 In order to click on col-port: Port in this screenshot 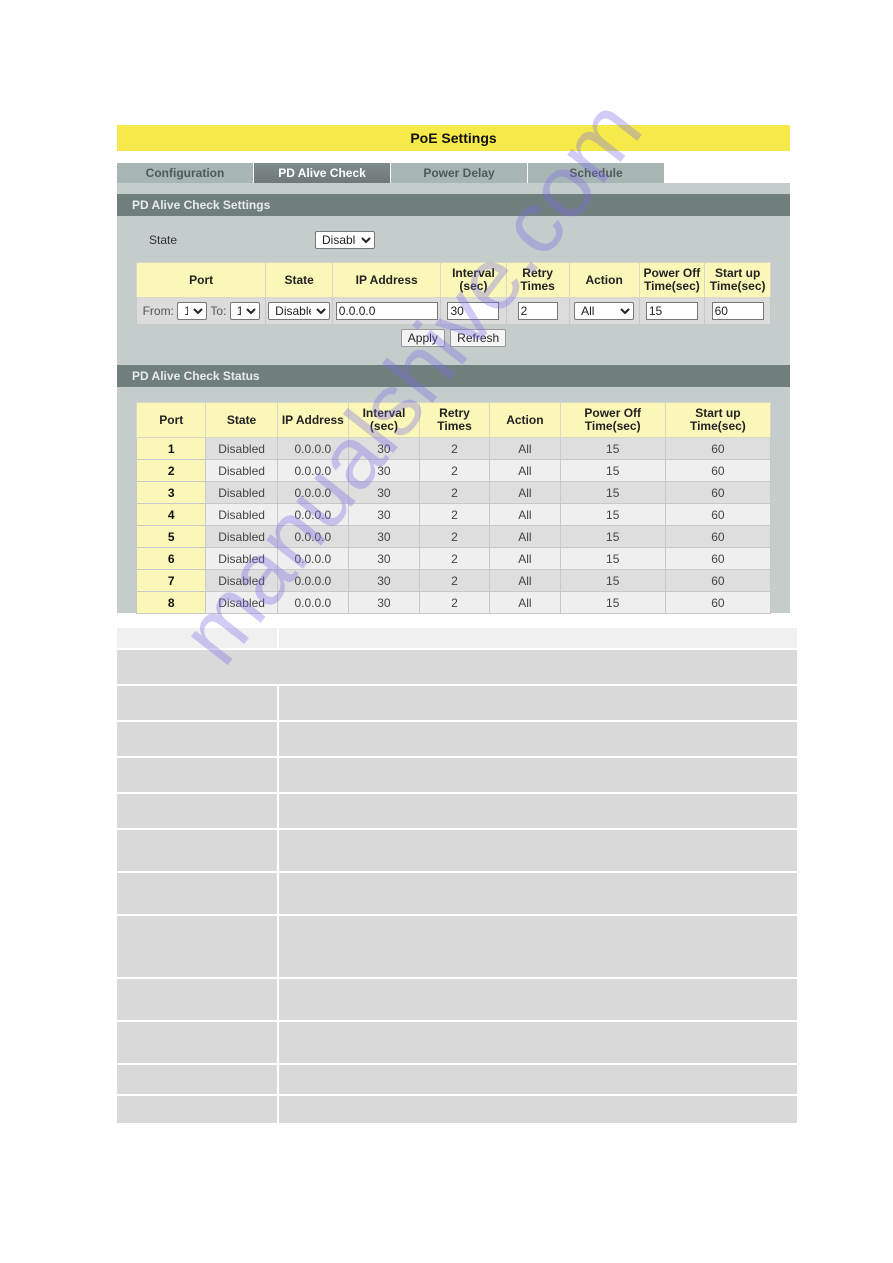, I will do `click(201, 280)`.